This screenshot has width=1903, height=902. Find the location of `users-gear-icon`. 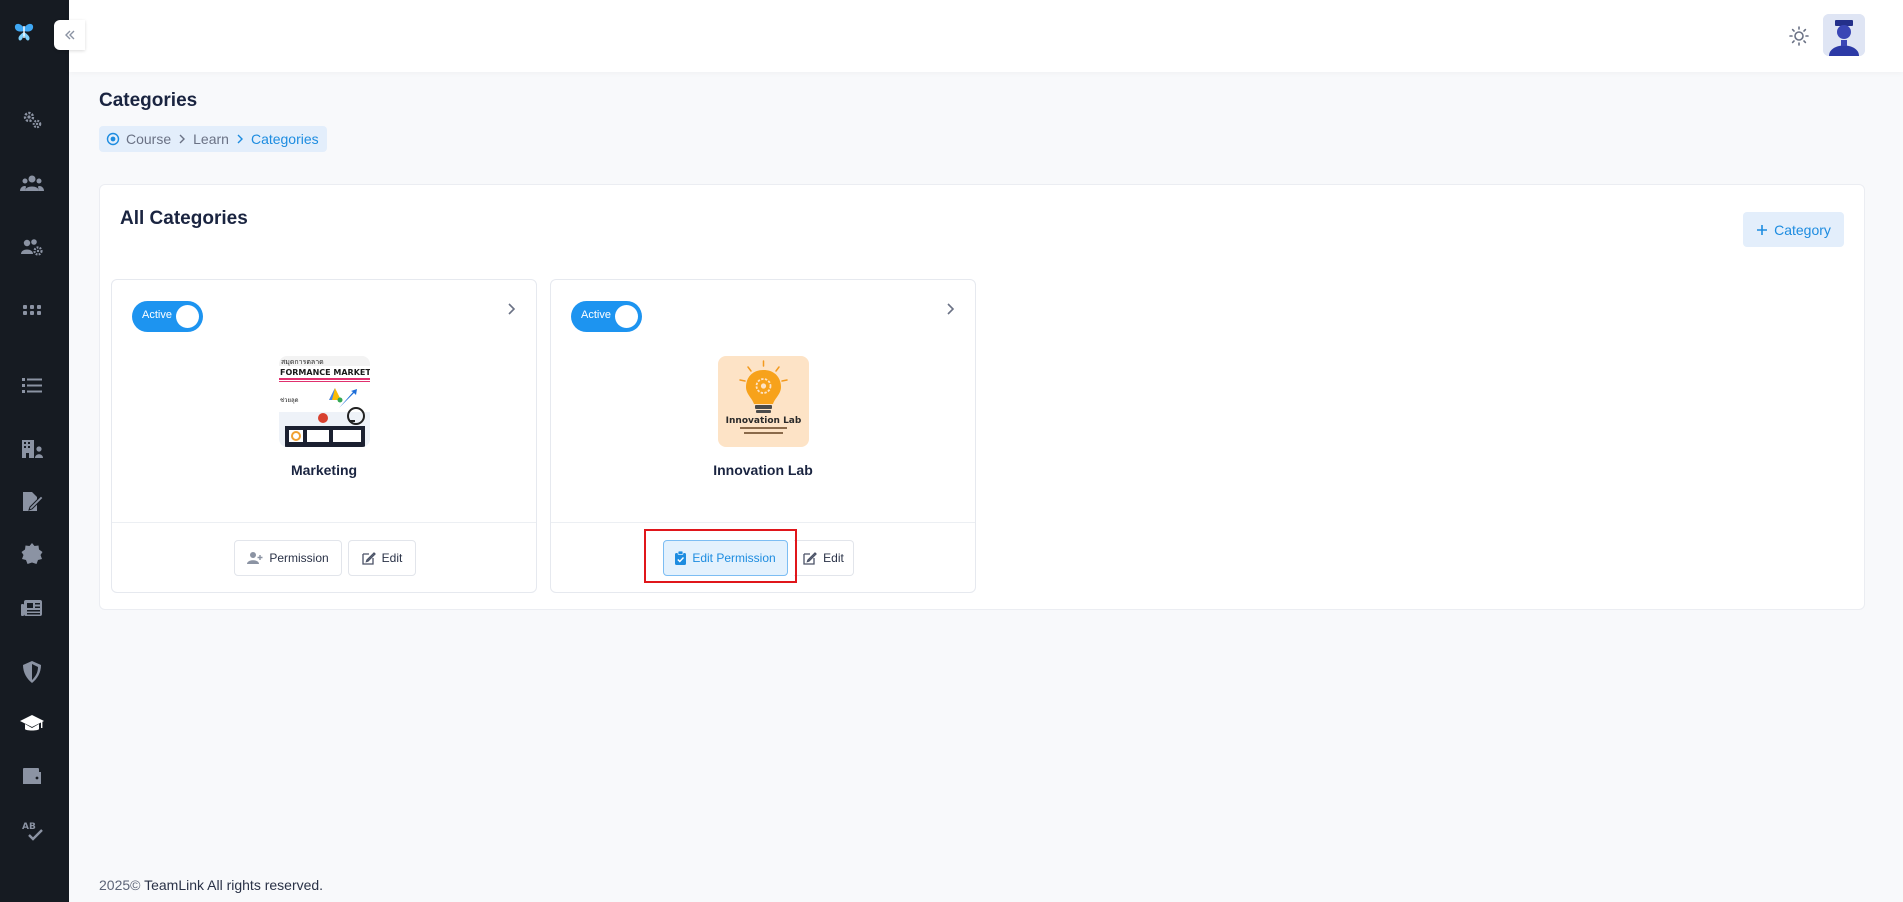

users-gear-icon is located at coordinates (32, 247).